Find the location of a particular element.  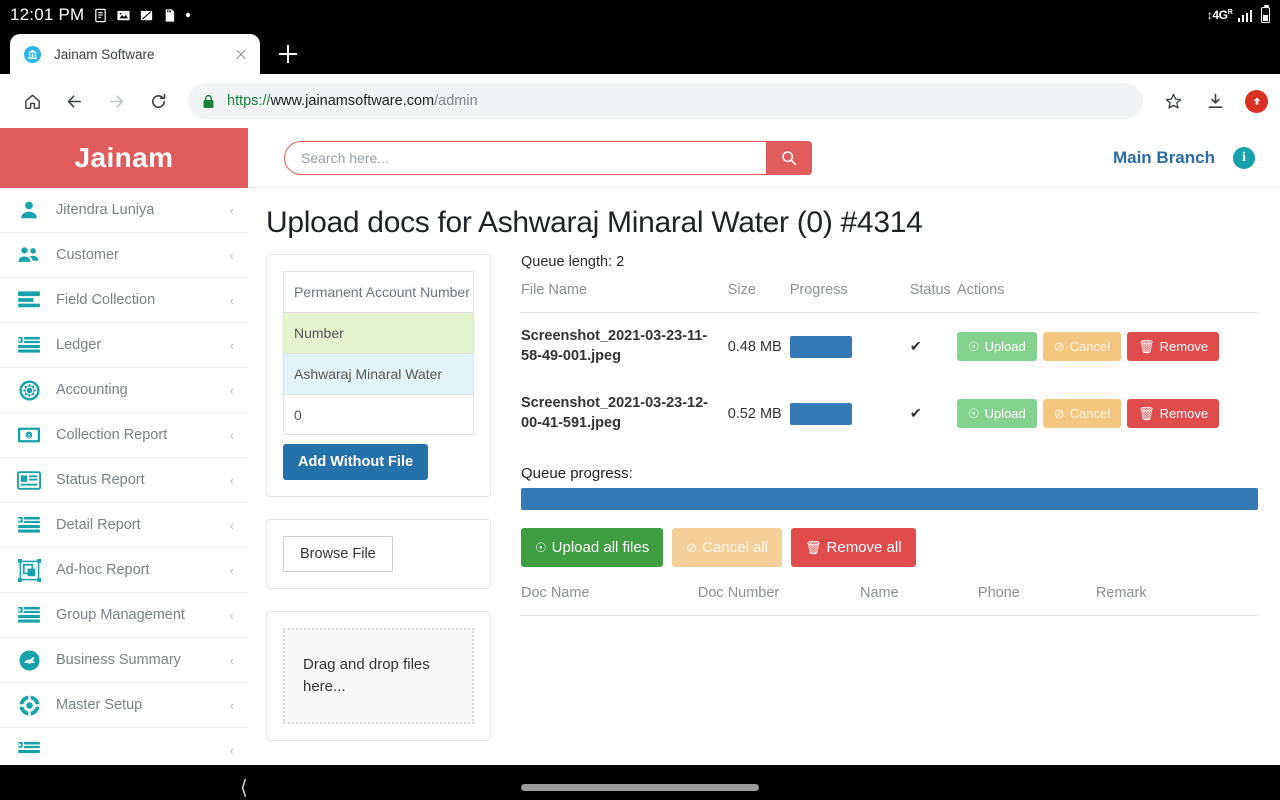

close-icon is located at coordinates (241, 54).